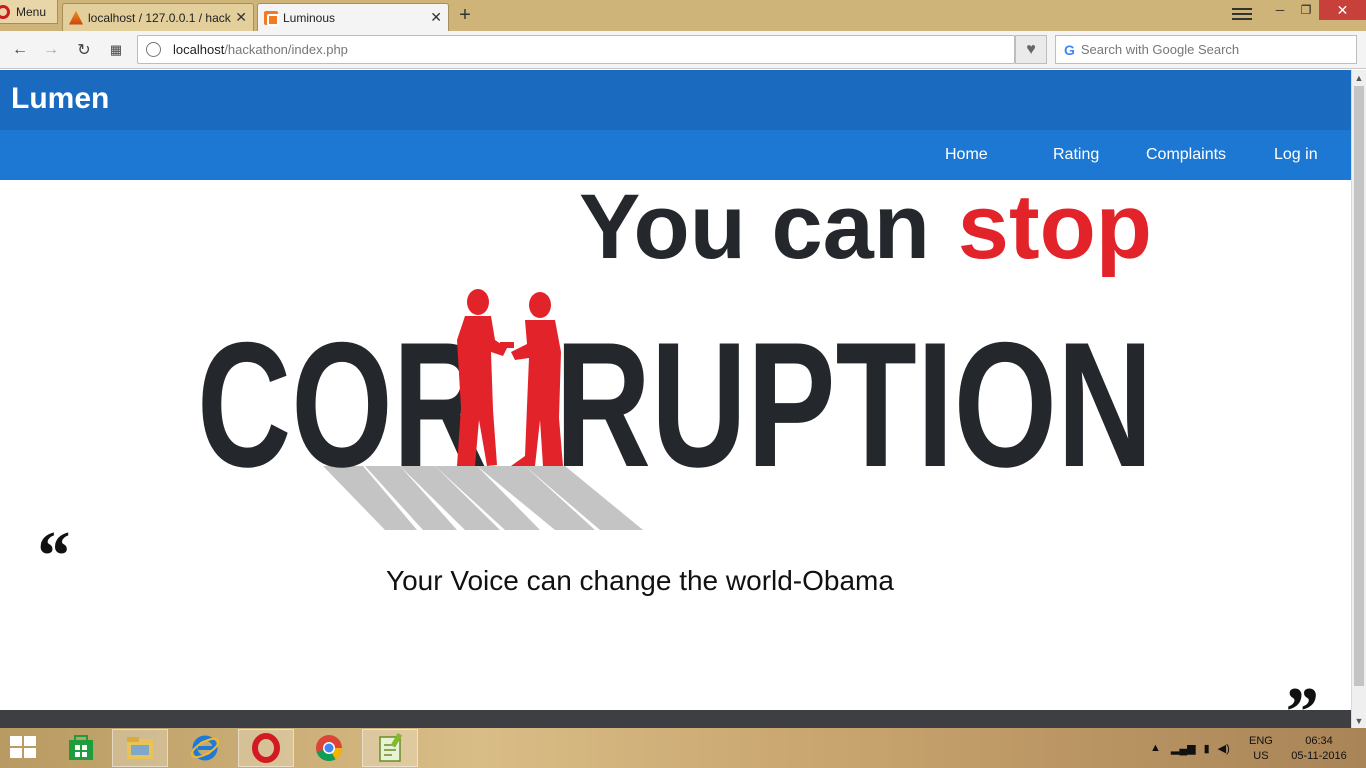 The width and height of the screenshot is (1366, 768). I want to click on new-tab-button: +, so click(465, 15).